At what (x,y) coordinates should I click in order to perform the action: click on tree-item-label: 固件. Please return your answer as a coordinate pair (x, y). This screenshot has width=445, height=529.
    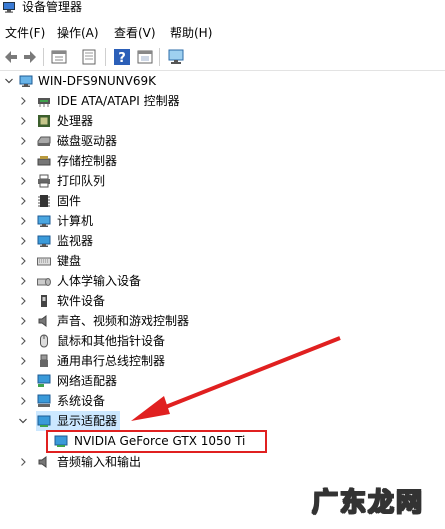
    Looking at the image, I should click on (69, 201).